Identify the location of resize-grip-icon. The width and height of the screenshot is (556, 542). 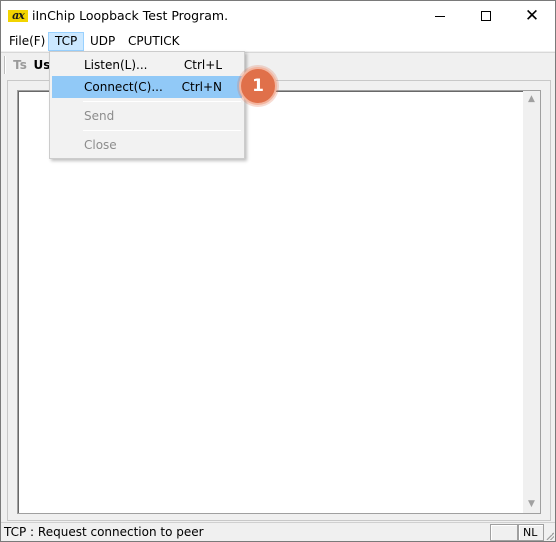
(549, 535).